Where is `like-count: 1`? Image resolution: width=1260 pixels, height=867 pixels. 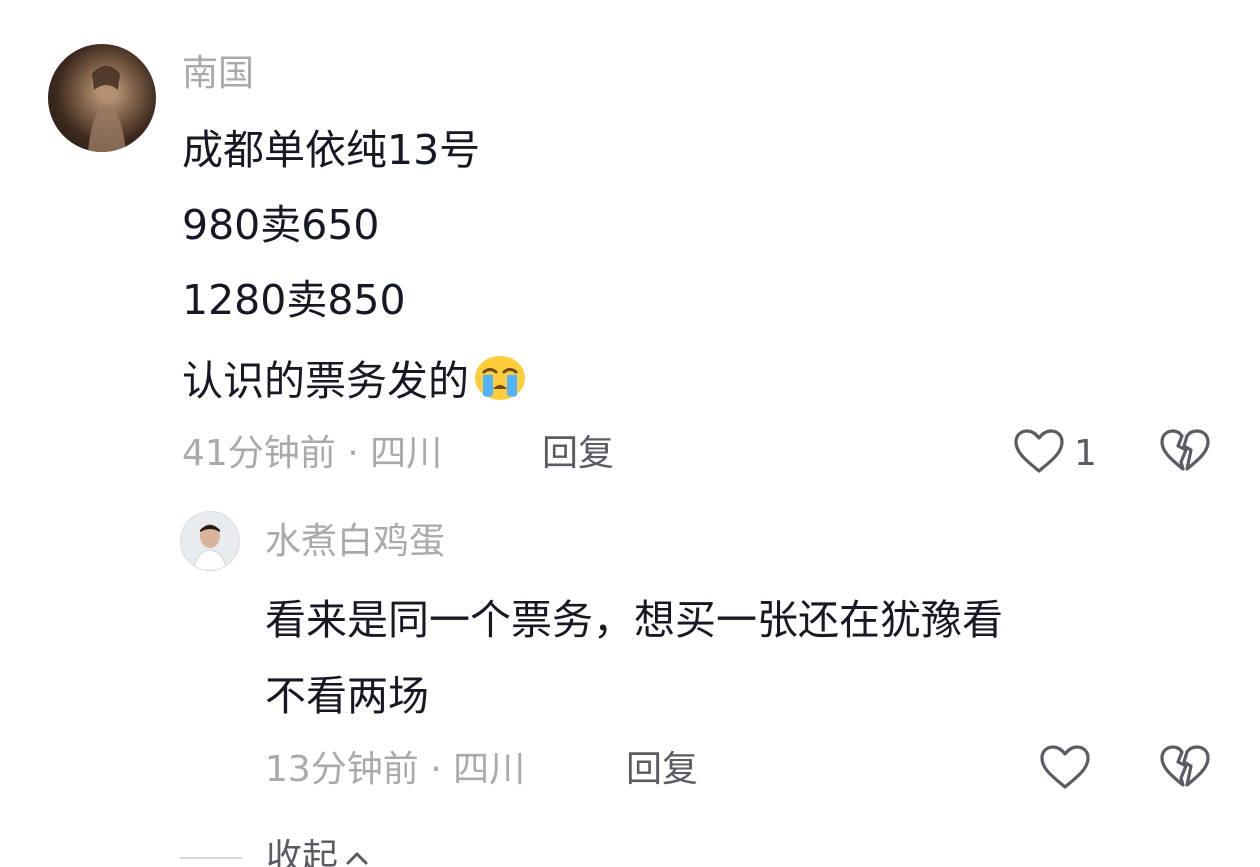
like-count: 1 is located at coordinates (1085, 453).